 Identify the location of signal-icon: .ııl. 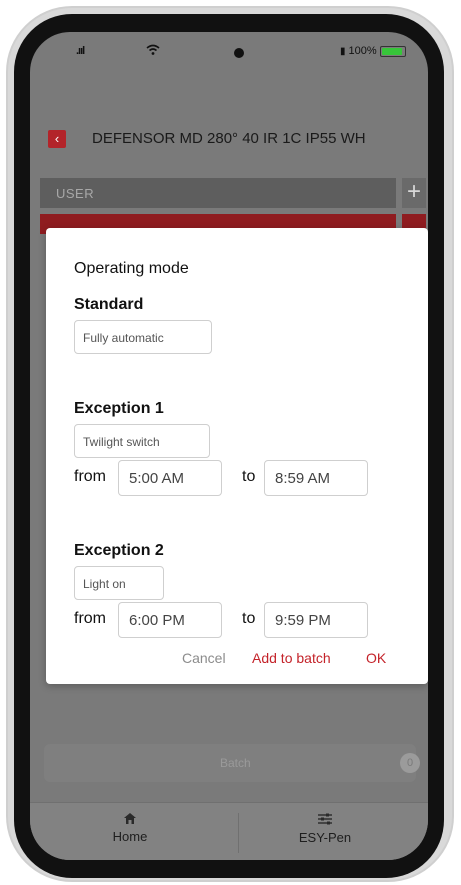
(80, 51).